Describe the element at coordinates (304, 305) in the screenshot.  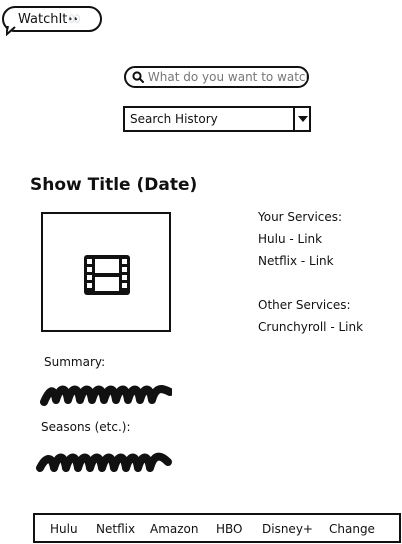
I see `other-services-label: Other Services:` at that location.